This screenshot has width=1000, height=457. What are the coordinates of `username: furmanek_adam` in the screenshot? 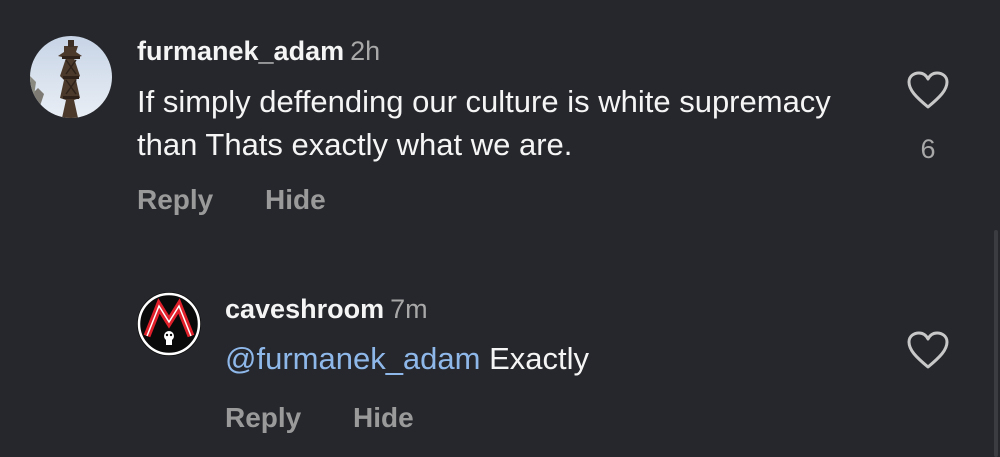 It's located at (240, 51).